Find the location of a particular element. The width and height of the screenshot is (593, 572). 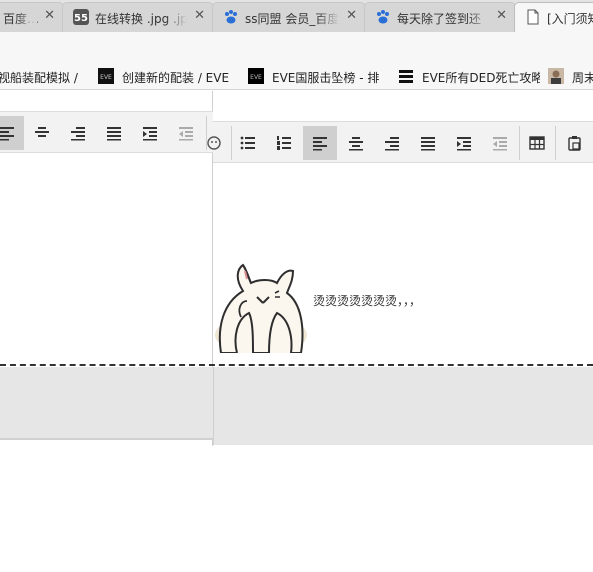

dashed-divider is located at coordinates (296, 365).